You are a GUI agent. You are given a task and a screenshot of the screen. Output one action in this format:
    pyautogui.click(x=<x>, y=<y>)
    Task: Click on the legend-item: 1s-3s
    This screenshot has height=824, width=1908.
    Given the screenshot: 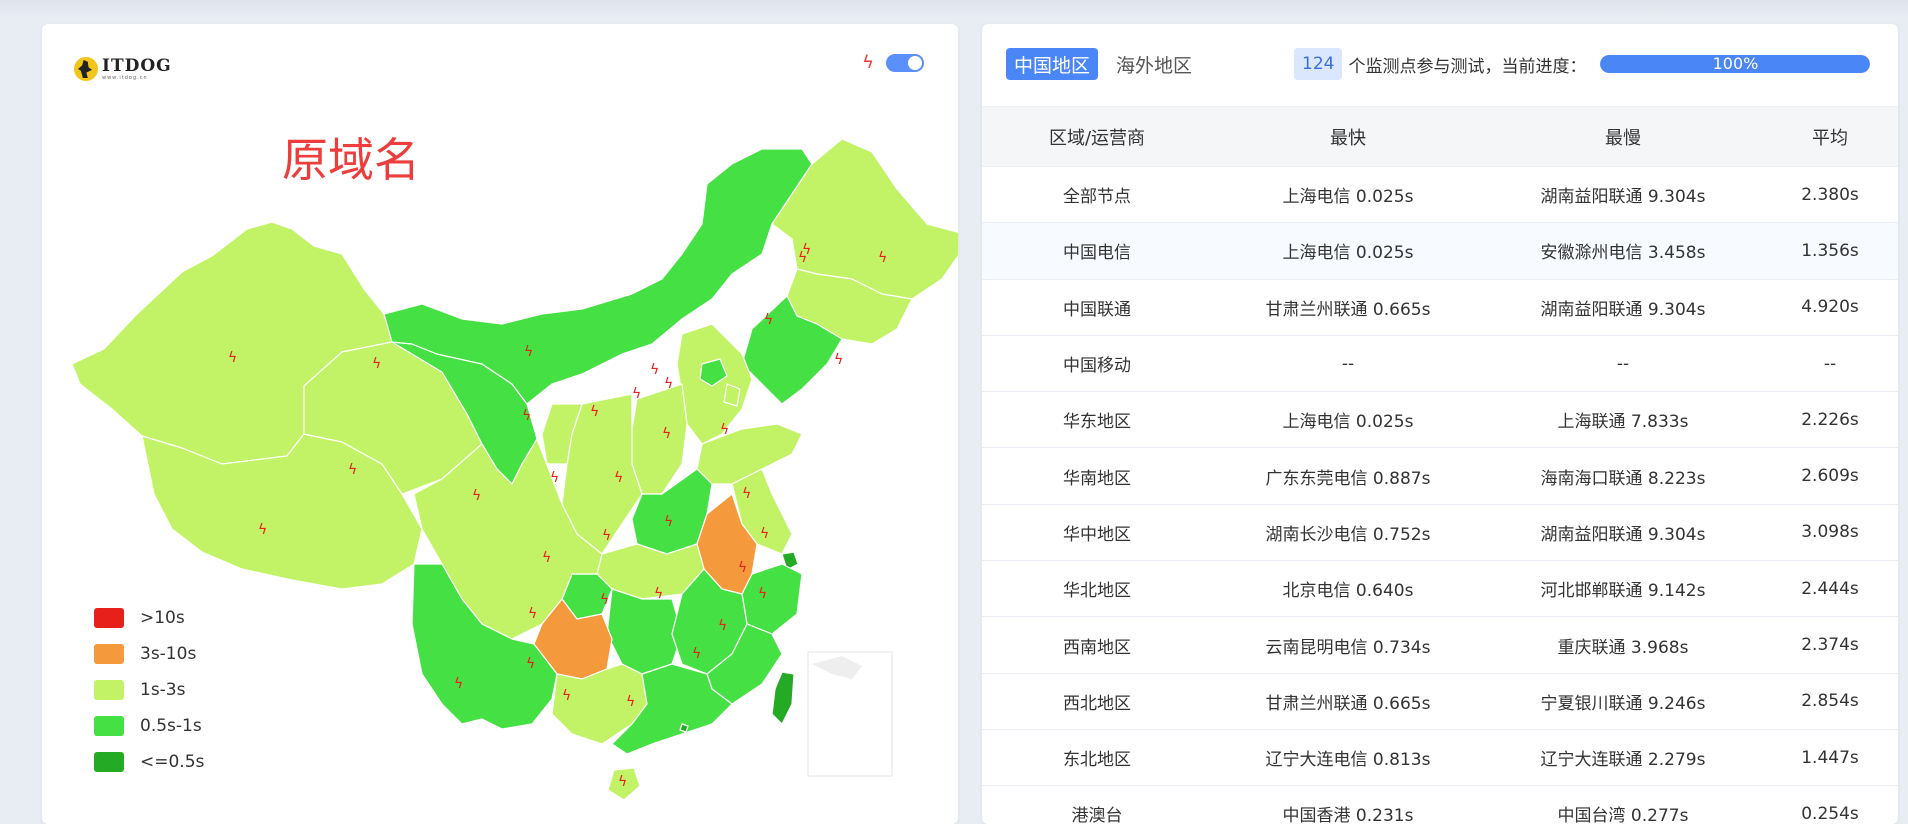 What is the action you would take?
    pyautogui.click(x=149, y=690)
    